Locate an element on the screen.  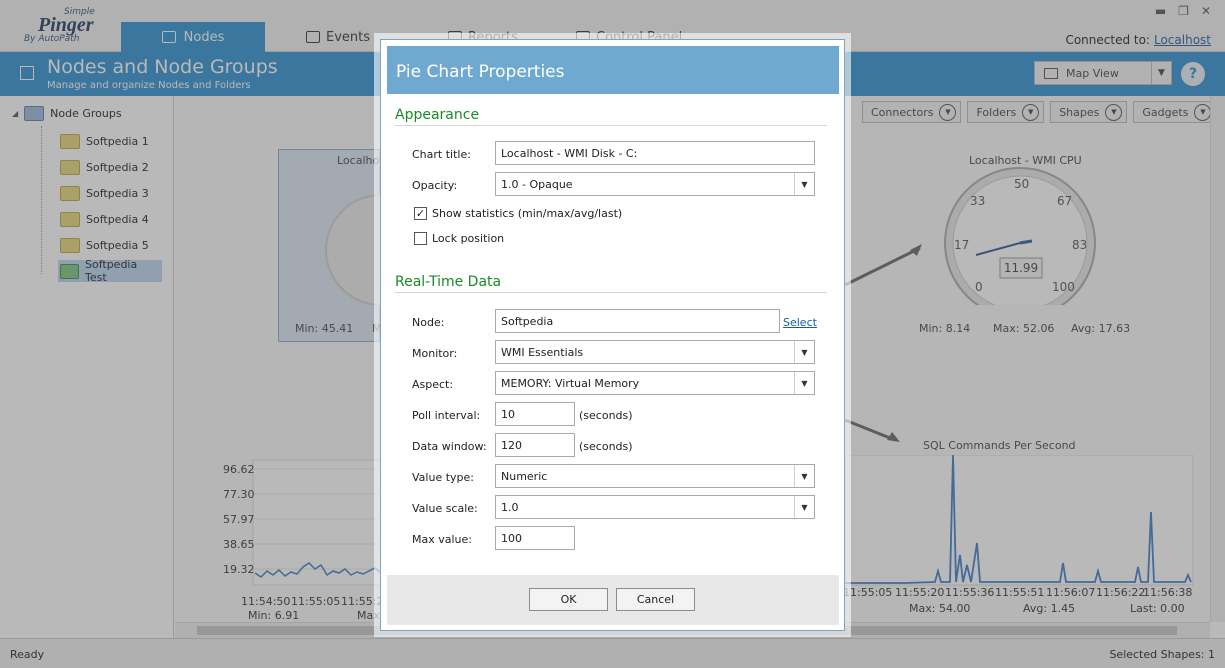
y-tick-label: 77.30 is located at coordinates (239, 494).